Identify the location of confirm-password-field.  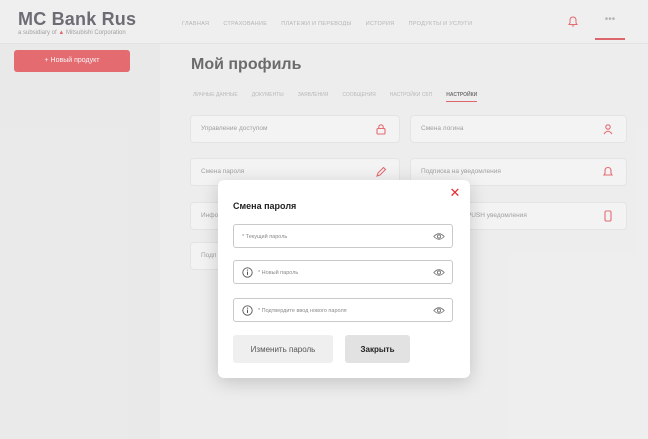
(343, 310).